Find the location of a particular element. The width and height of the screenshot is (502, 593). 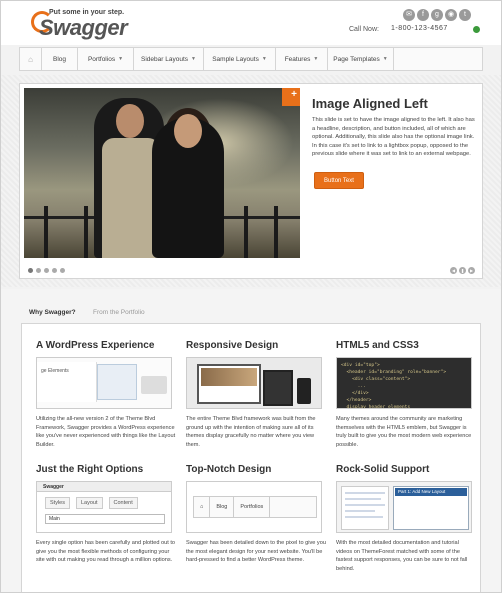

slider-controls: ◀ ❚ ▶ is located at coordinates (462, 270).